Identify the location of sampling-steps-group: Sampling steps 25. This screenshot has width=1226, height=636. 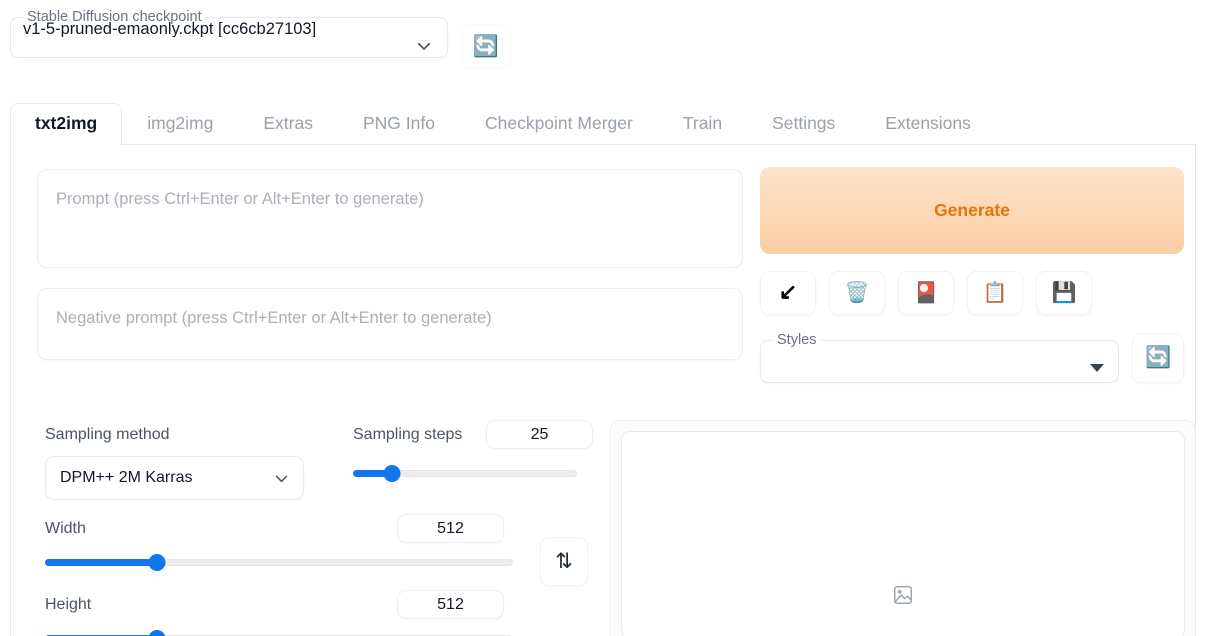
(473, 460).